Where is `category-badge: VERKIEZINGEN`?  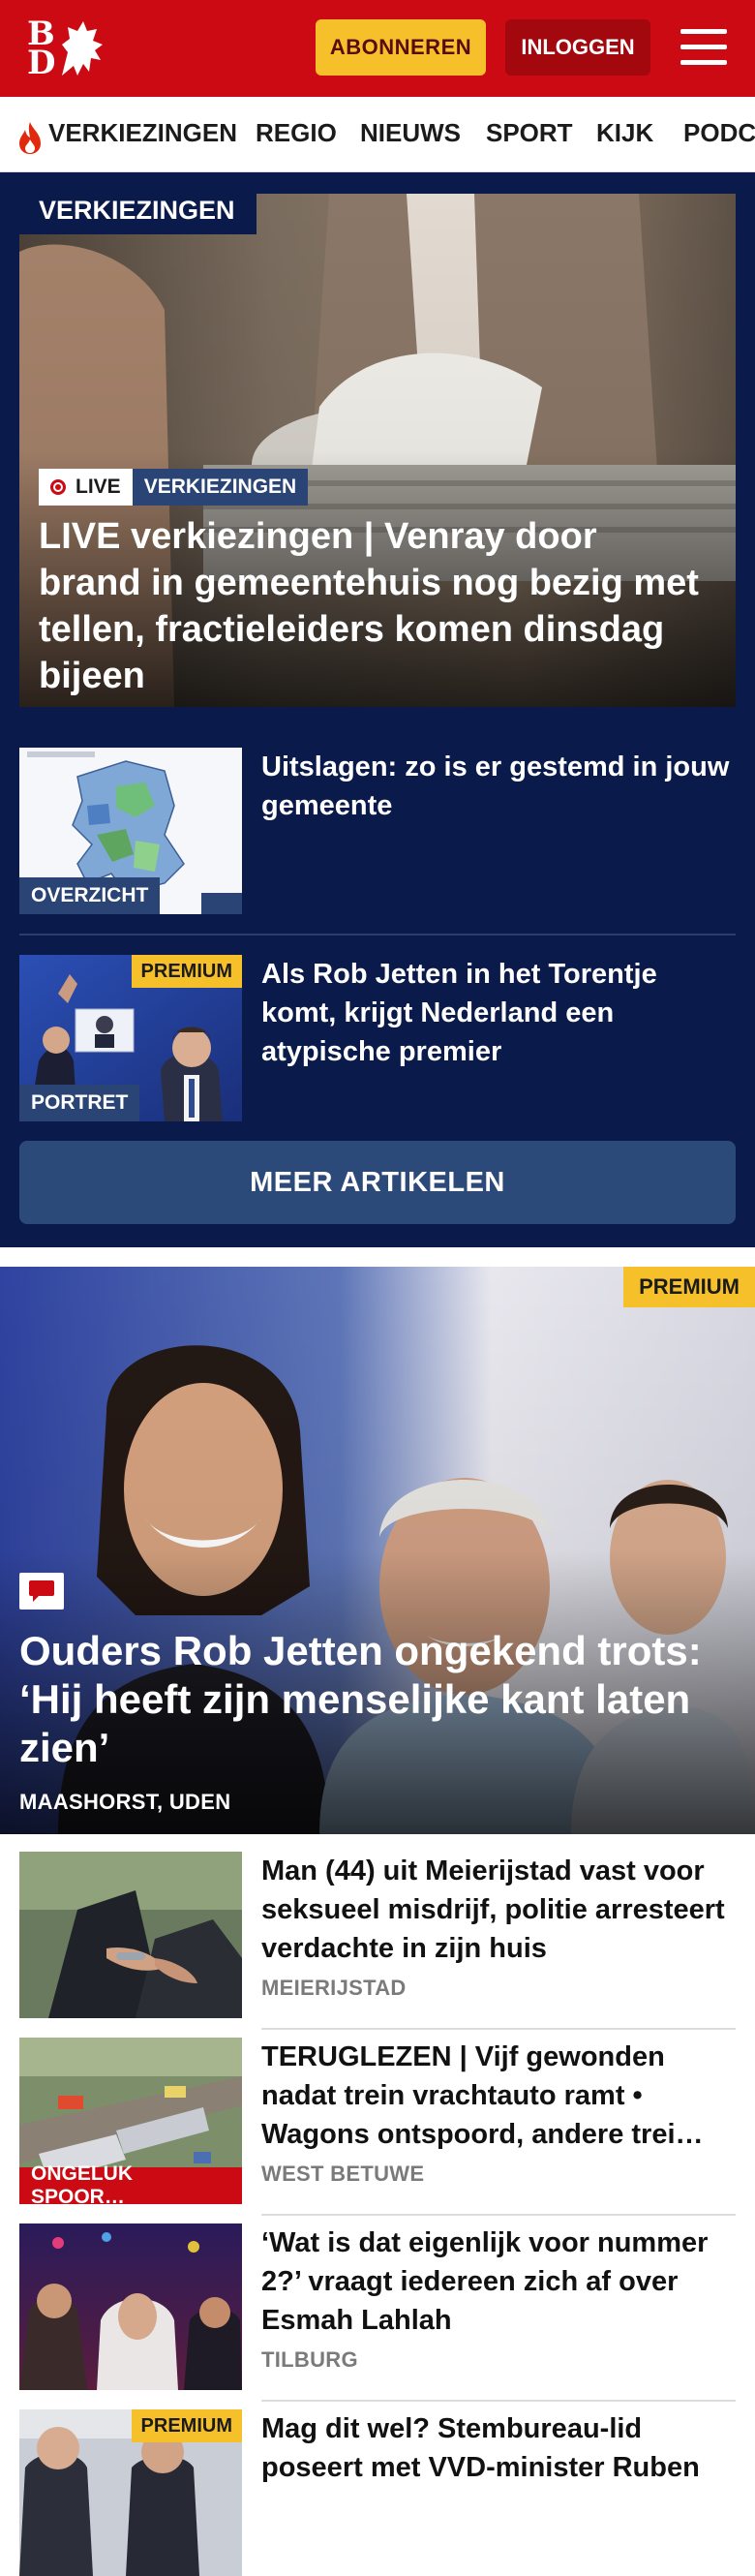
category-badge: VERKIEZINGEN is located at coordinates (220, 487).